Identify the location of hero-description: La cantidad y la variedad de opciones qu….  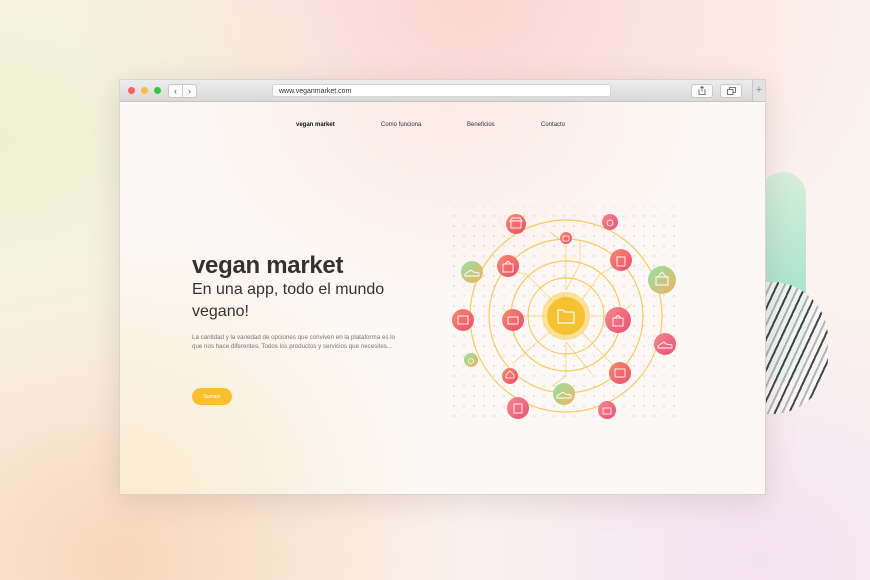
(293, 342).